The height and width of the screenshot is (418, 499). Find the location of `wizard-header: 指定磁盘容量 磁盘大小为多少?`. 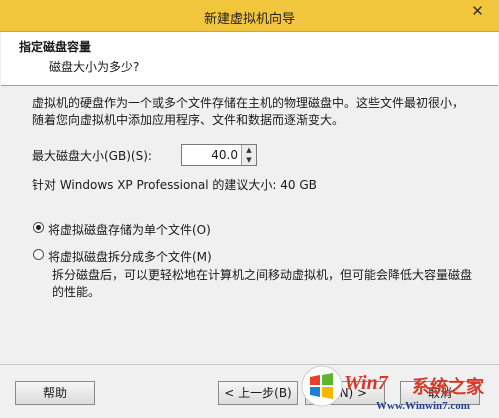

wizard-header: 指定磁盘容量 磁盘大小为多少? is located at coordinates (249, 59).